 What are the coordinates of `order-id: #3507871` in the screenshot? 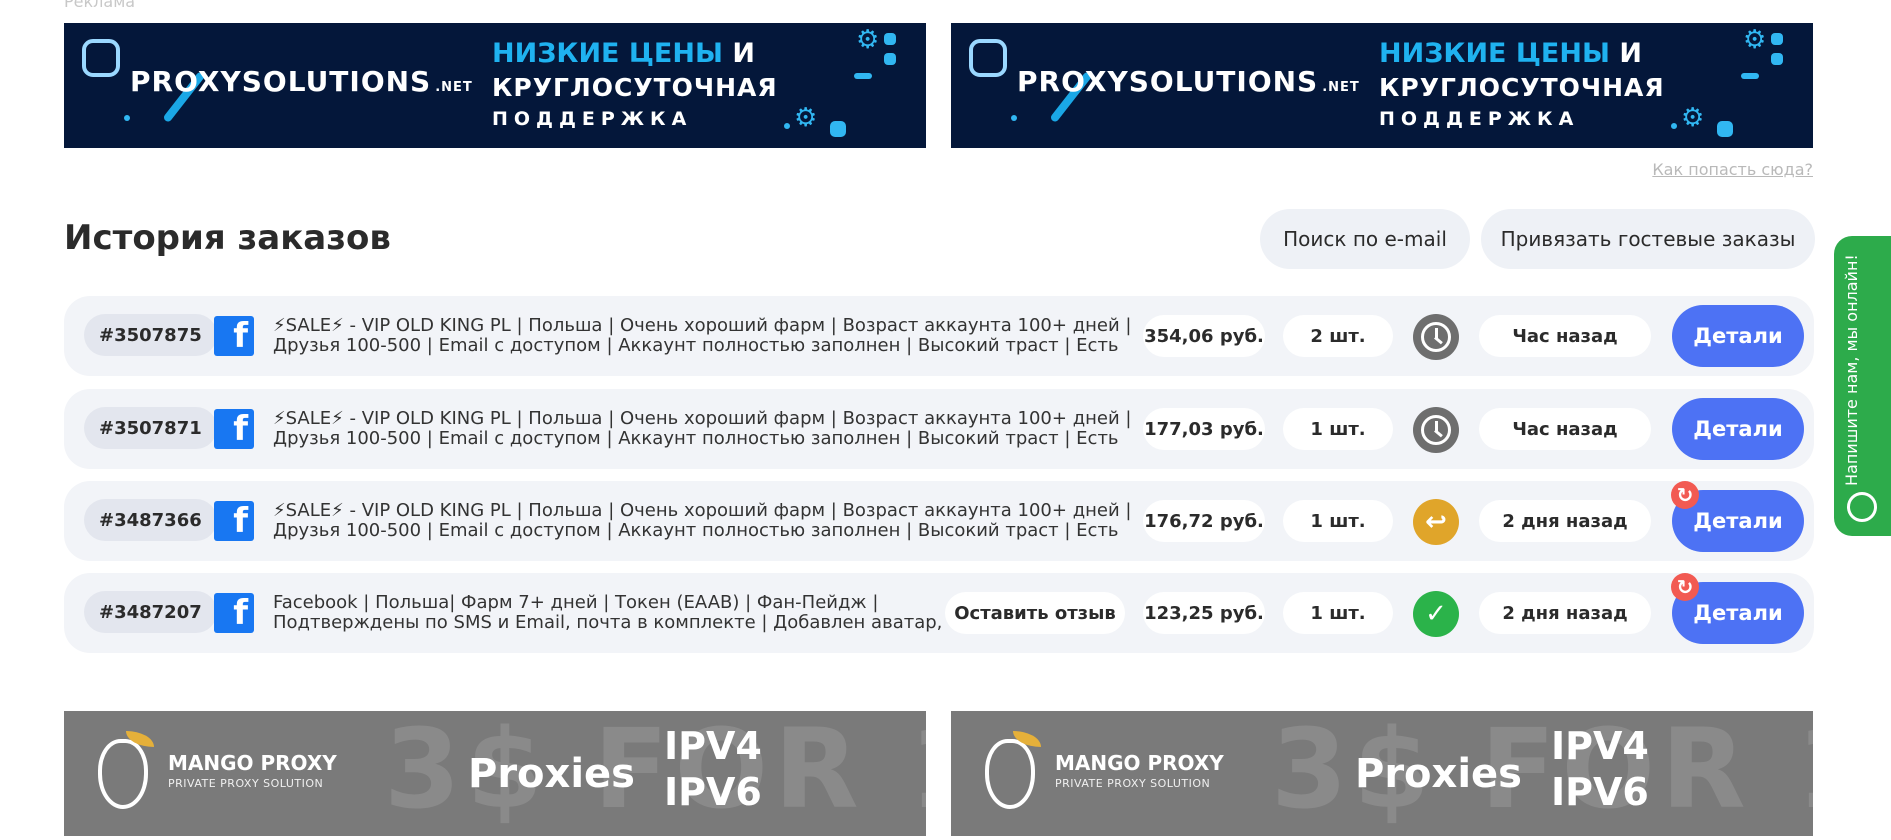 It's located at (150, 428).